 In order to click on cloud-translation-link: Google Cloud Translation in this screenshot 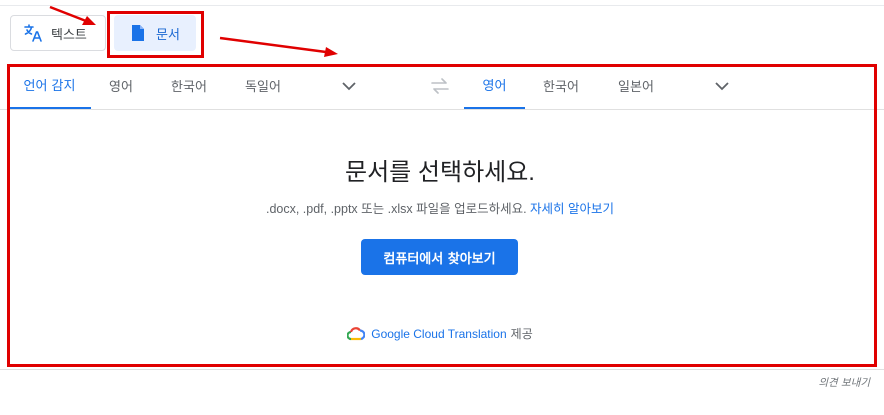, I will do `click(438, 334)`.